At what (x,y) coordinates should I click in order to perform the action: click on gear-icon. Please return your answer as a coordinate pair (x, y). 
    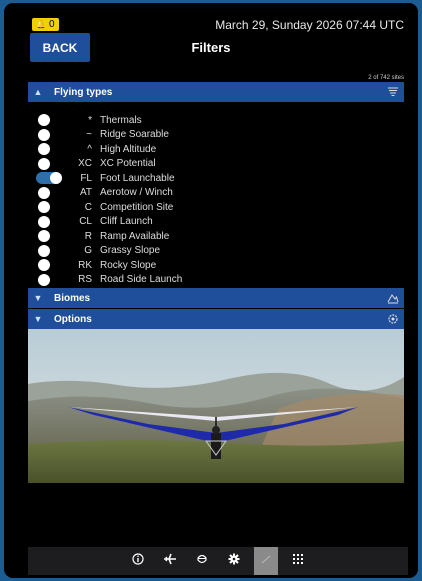
    Looking at the image, I should click on (234, 561).